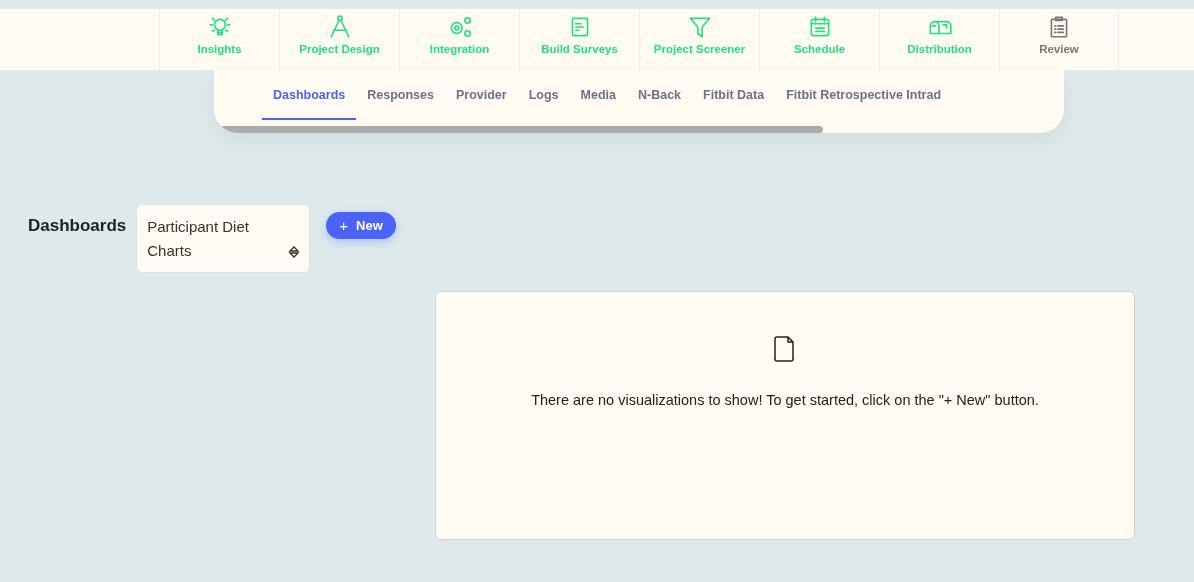  I want to click on tab: Provider, so click(481, 95).